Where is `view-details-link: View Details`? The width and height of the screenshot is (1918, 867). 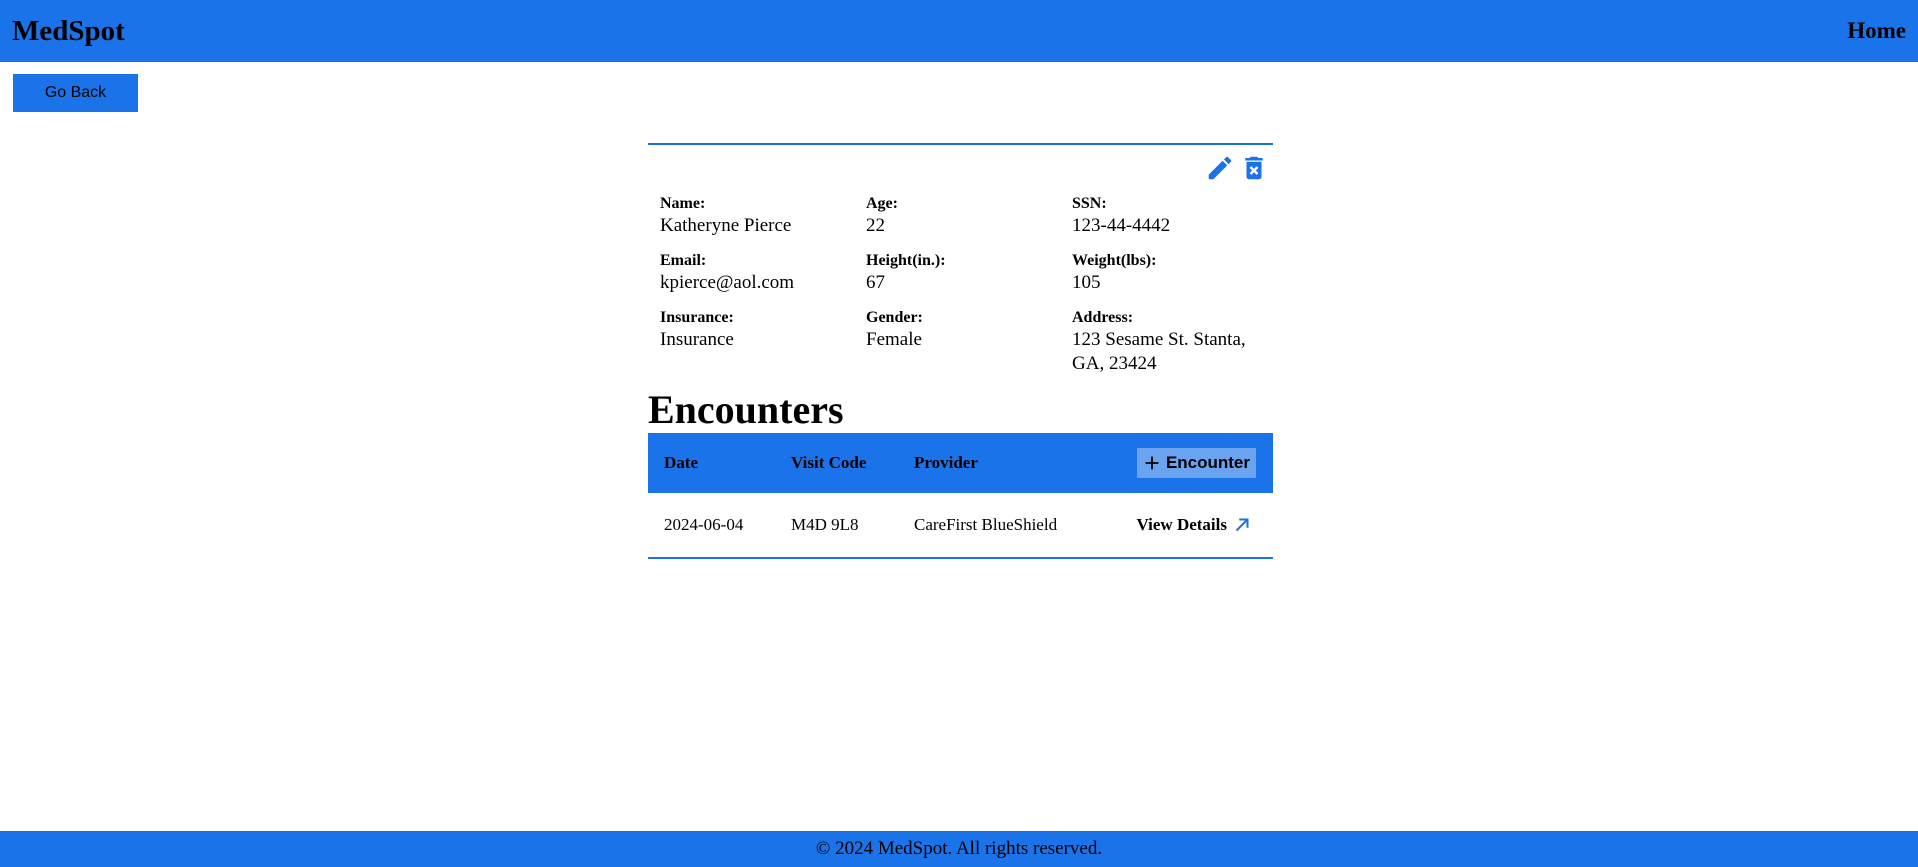
view-details-link: View Details is located at coordinates (1195, 525).